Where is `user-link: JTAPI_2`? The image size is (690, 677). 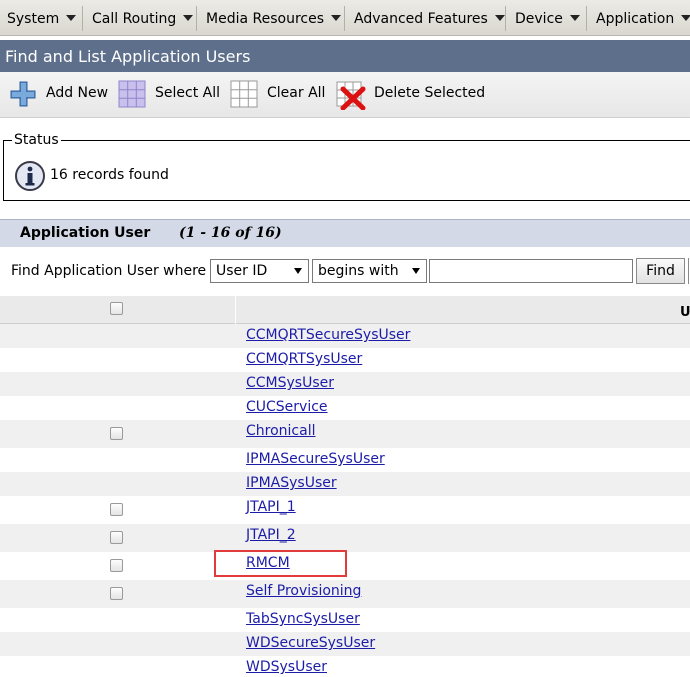
user-link: JTAPI_2 is located at coordinates (271, 535).